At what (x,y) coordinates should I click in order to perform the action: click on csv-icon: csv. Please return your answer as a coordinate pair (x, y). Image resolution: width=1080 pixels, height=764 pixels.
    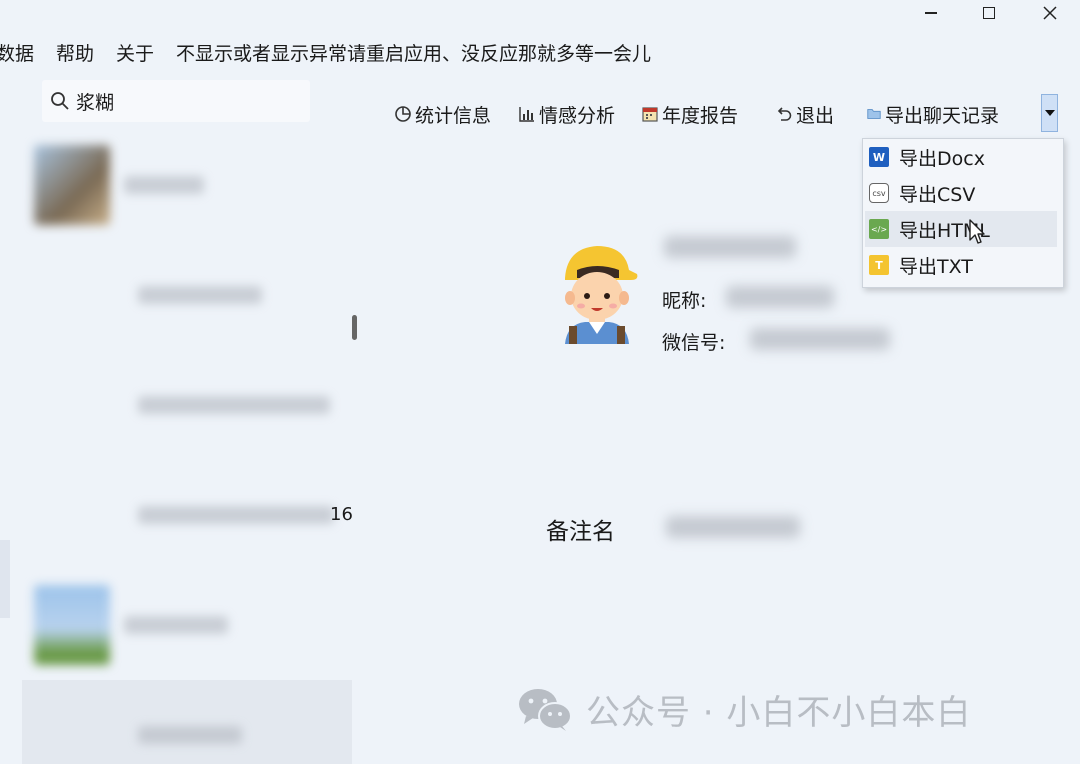
    Looking at the image, I should click on (879, 193).